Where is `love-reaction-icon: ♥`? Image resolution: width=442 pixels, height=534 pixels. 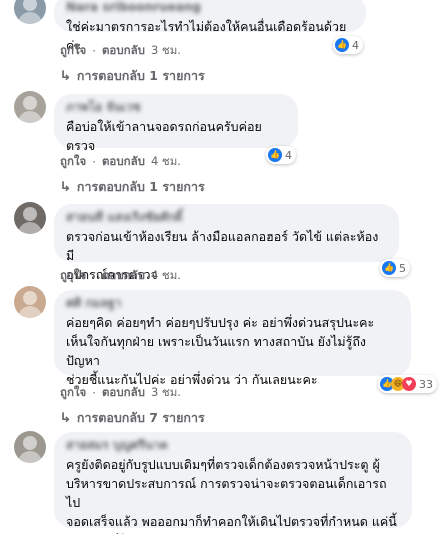
love-reaction-icon: ♥ is located at coordinates (409, 384).